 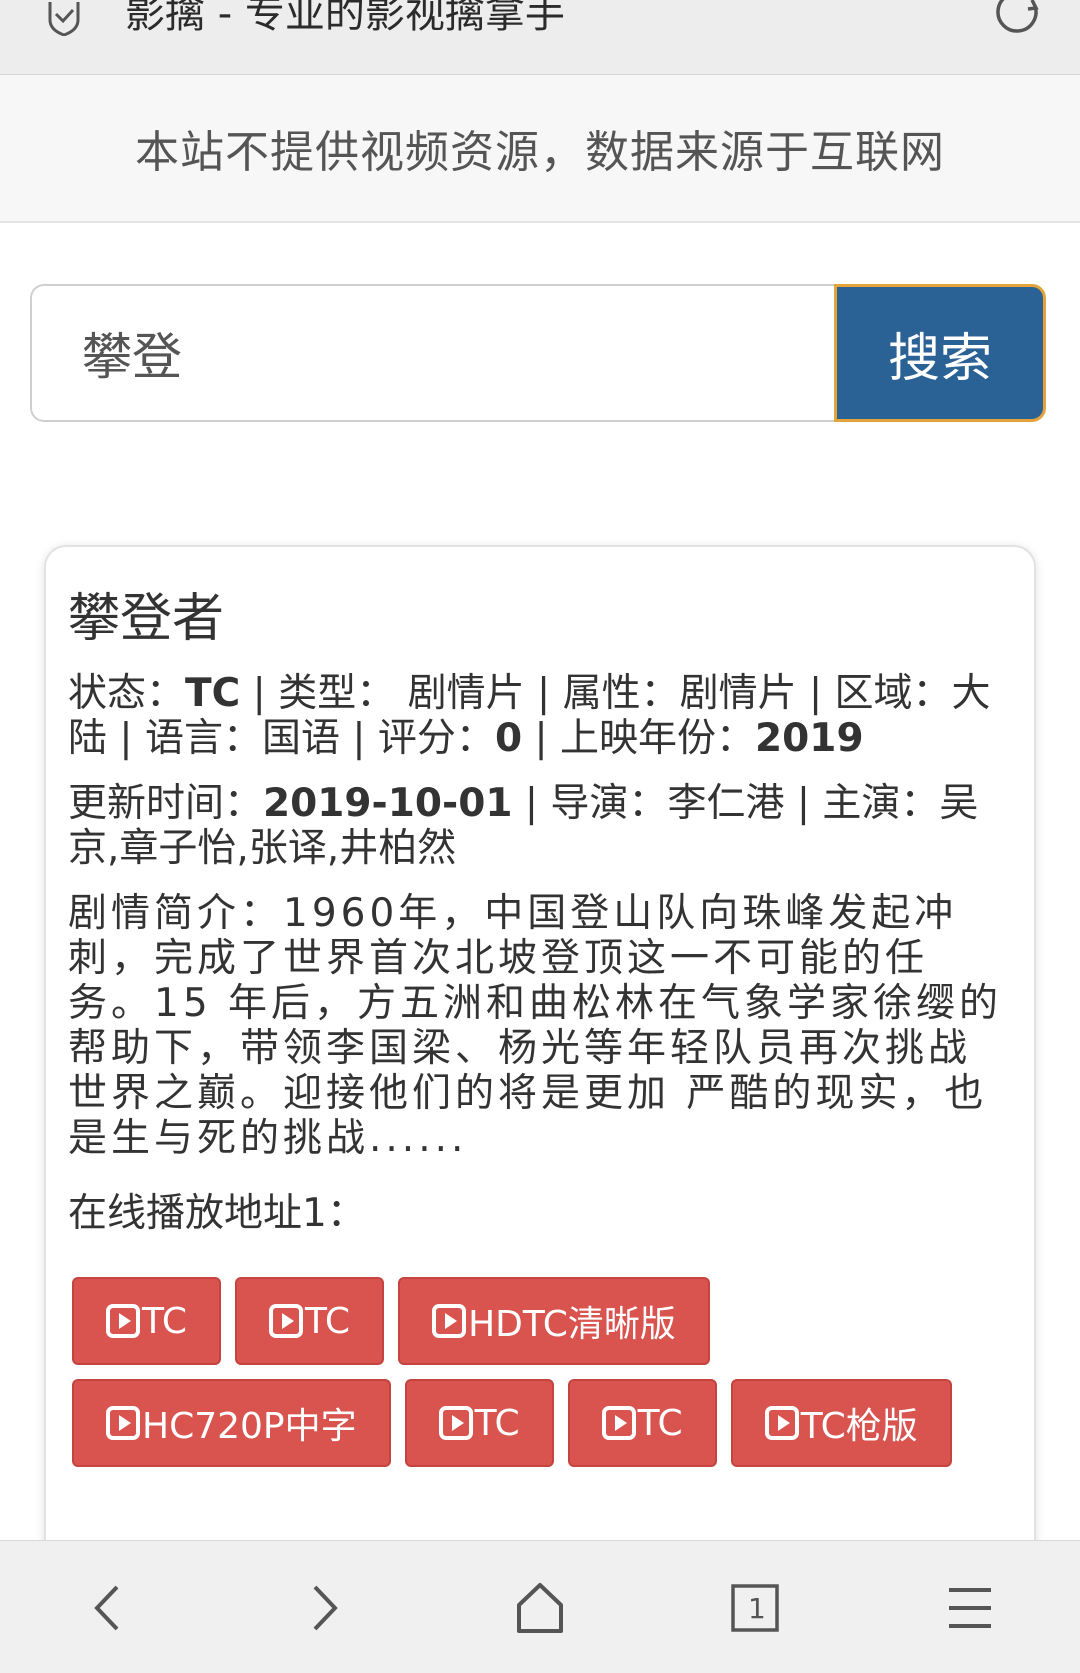 I want to click on search-button: 搜索, so click(x=940, y=353).